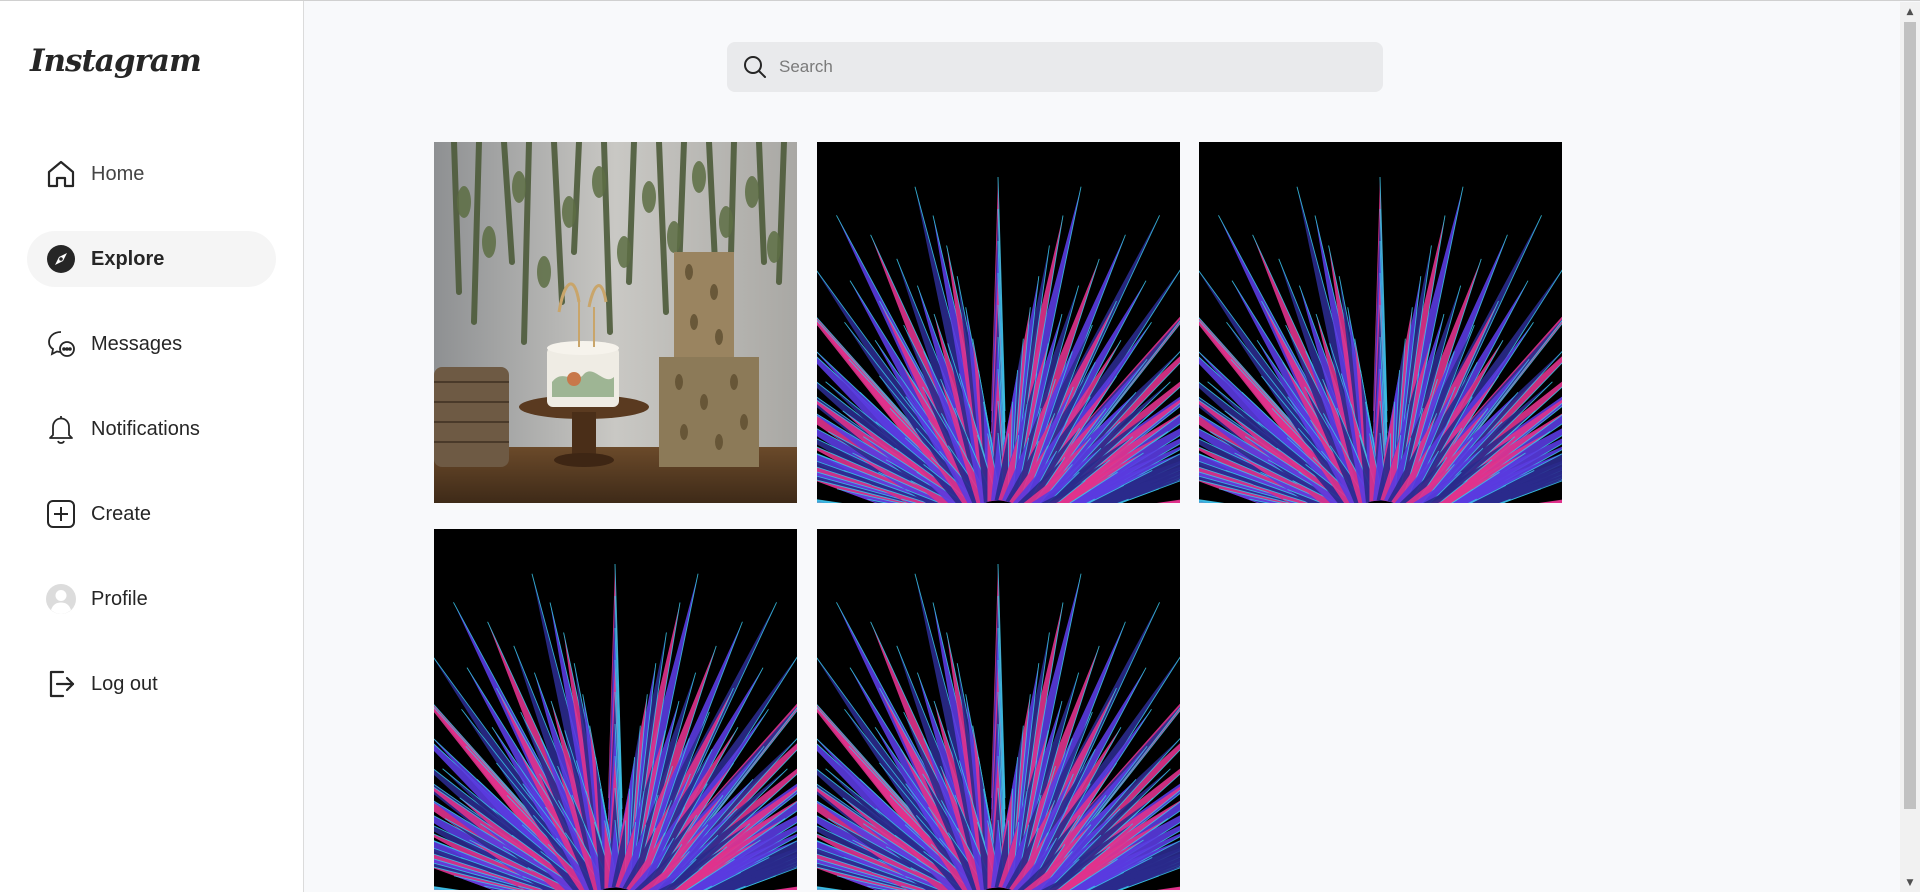  I want to click on scroll-up-arrow-icon: ▲, so click(1910, 12).